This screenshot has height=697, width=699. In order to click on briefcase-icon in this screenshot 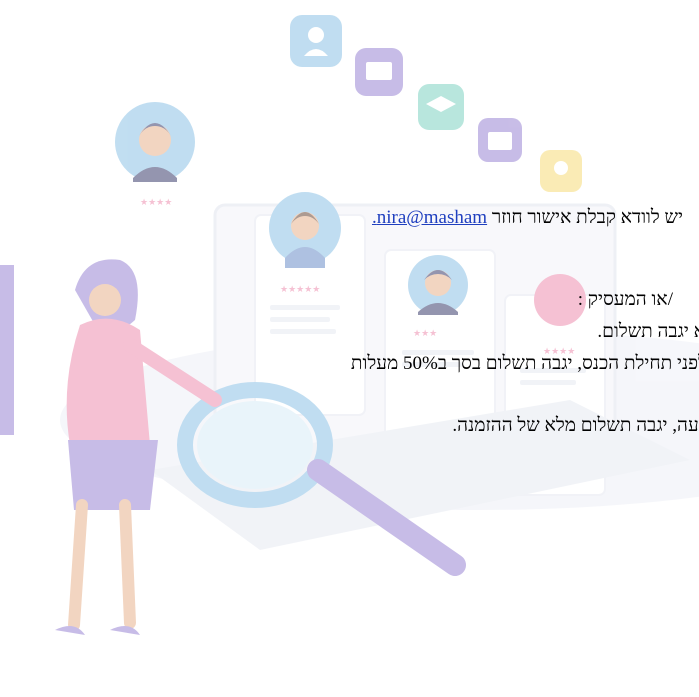, I will do `click(500, 140)`.